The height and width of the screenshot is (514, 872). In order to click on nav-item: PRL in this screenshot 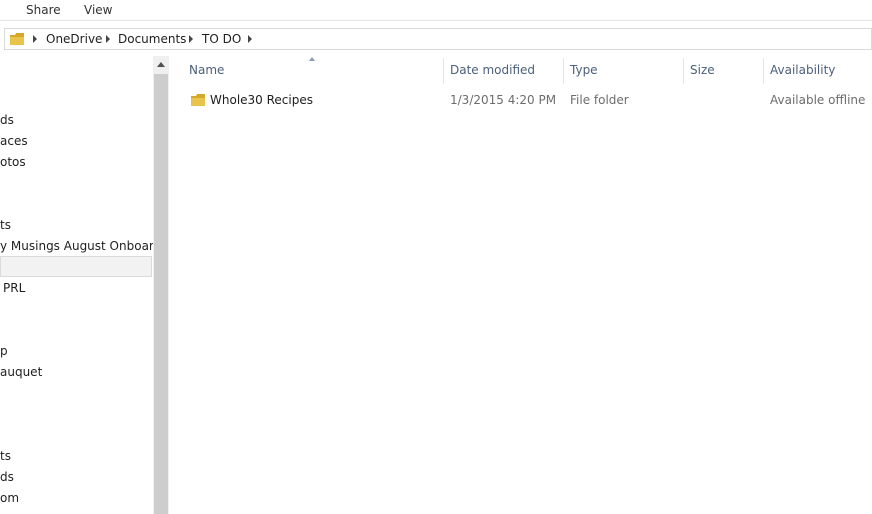, I will do `click(14, 288)`.